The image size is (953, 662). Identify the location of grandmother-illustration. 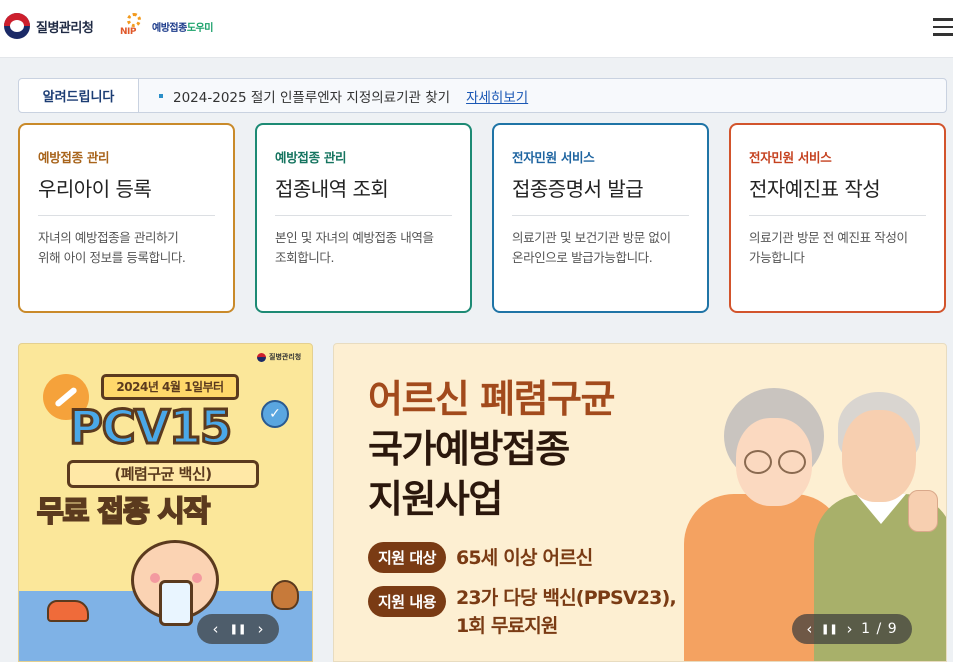
(774, 473).